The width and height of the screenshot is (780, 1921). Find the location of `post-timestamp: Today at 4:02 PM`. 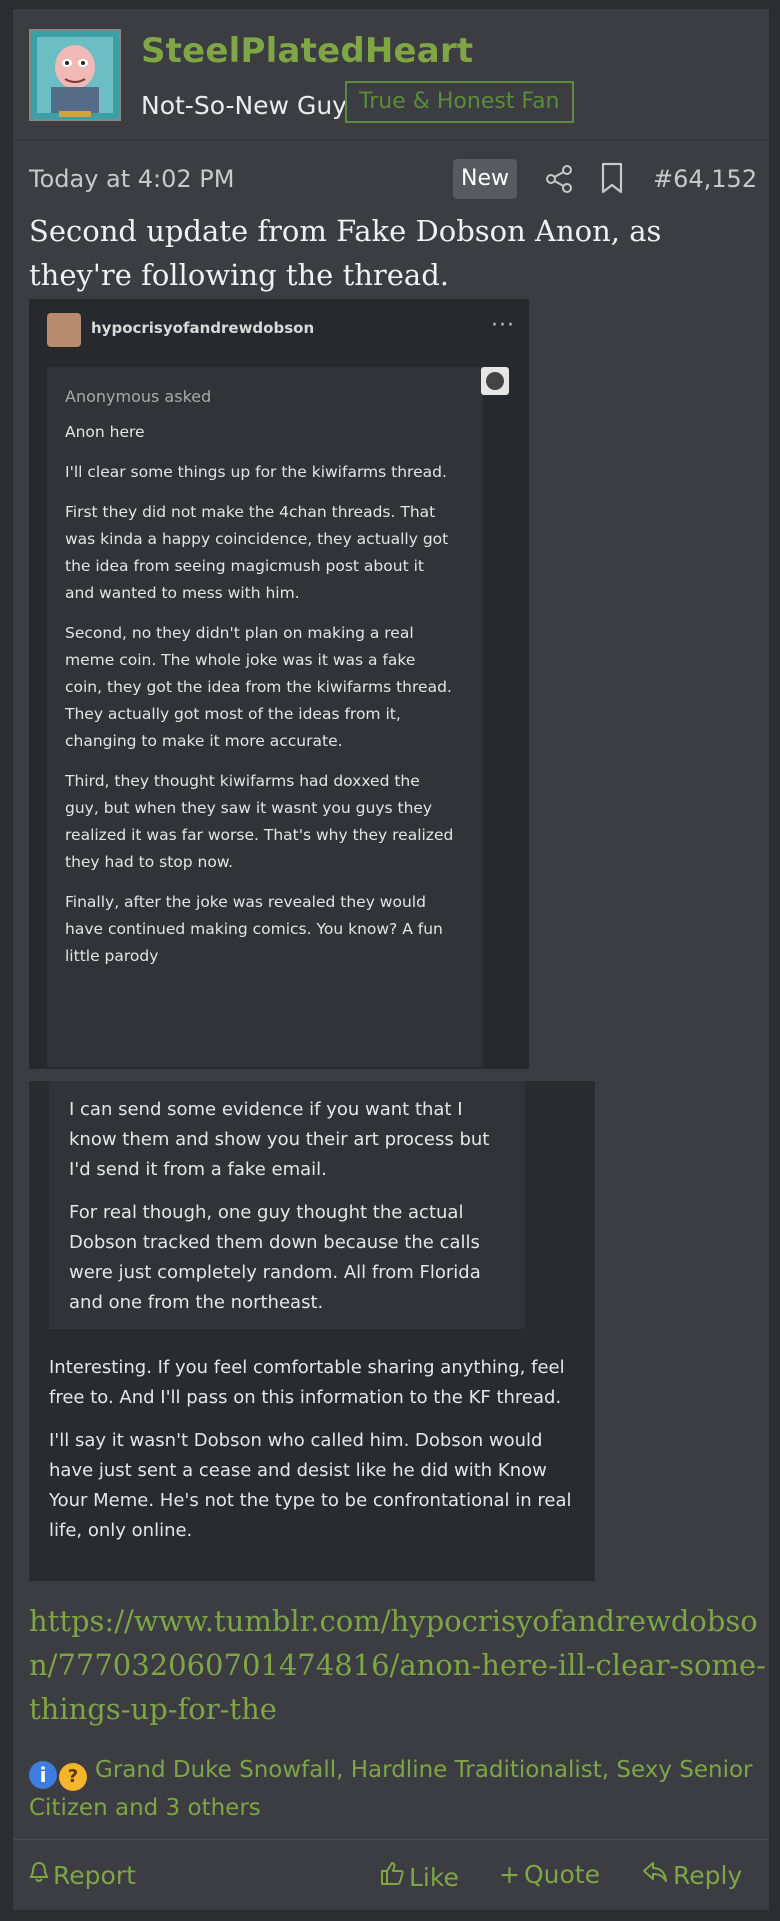

post-timestamp: Today at 4:02 PM is located at coordinates (132, 179).